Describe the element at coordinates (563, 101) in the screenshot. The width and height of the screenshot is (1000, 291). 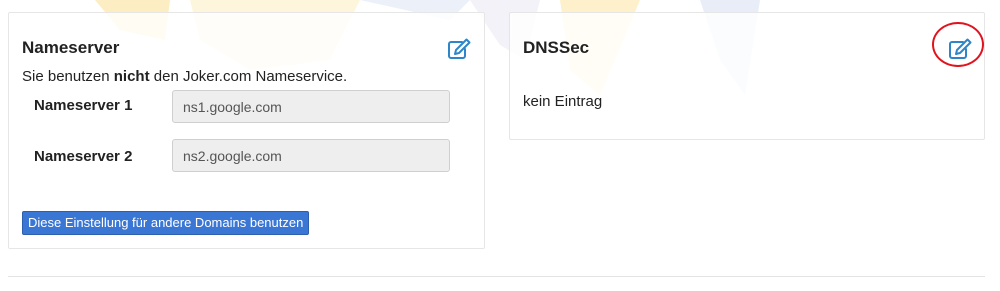
I see `dnssec-empty-text: kein Eintrag` at that location.